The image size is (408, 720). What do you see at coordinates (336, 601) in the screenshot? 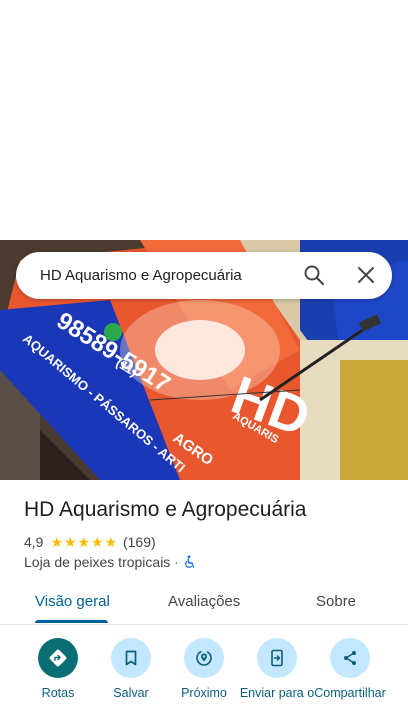
I see `tab-sobre: Sobre` at bounding box center [336, 601].